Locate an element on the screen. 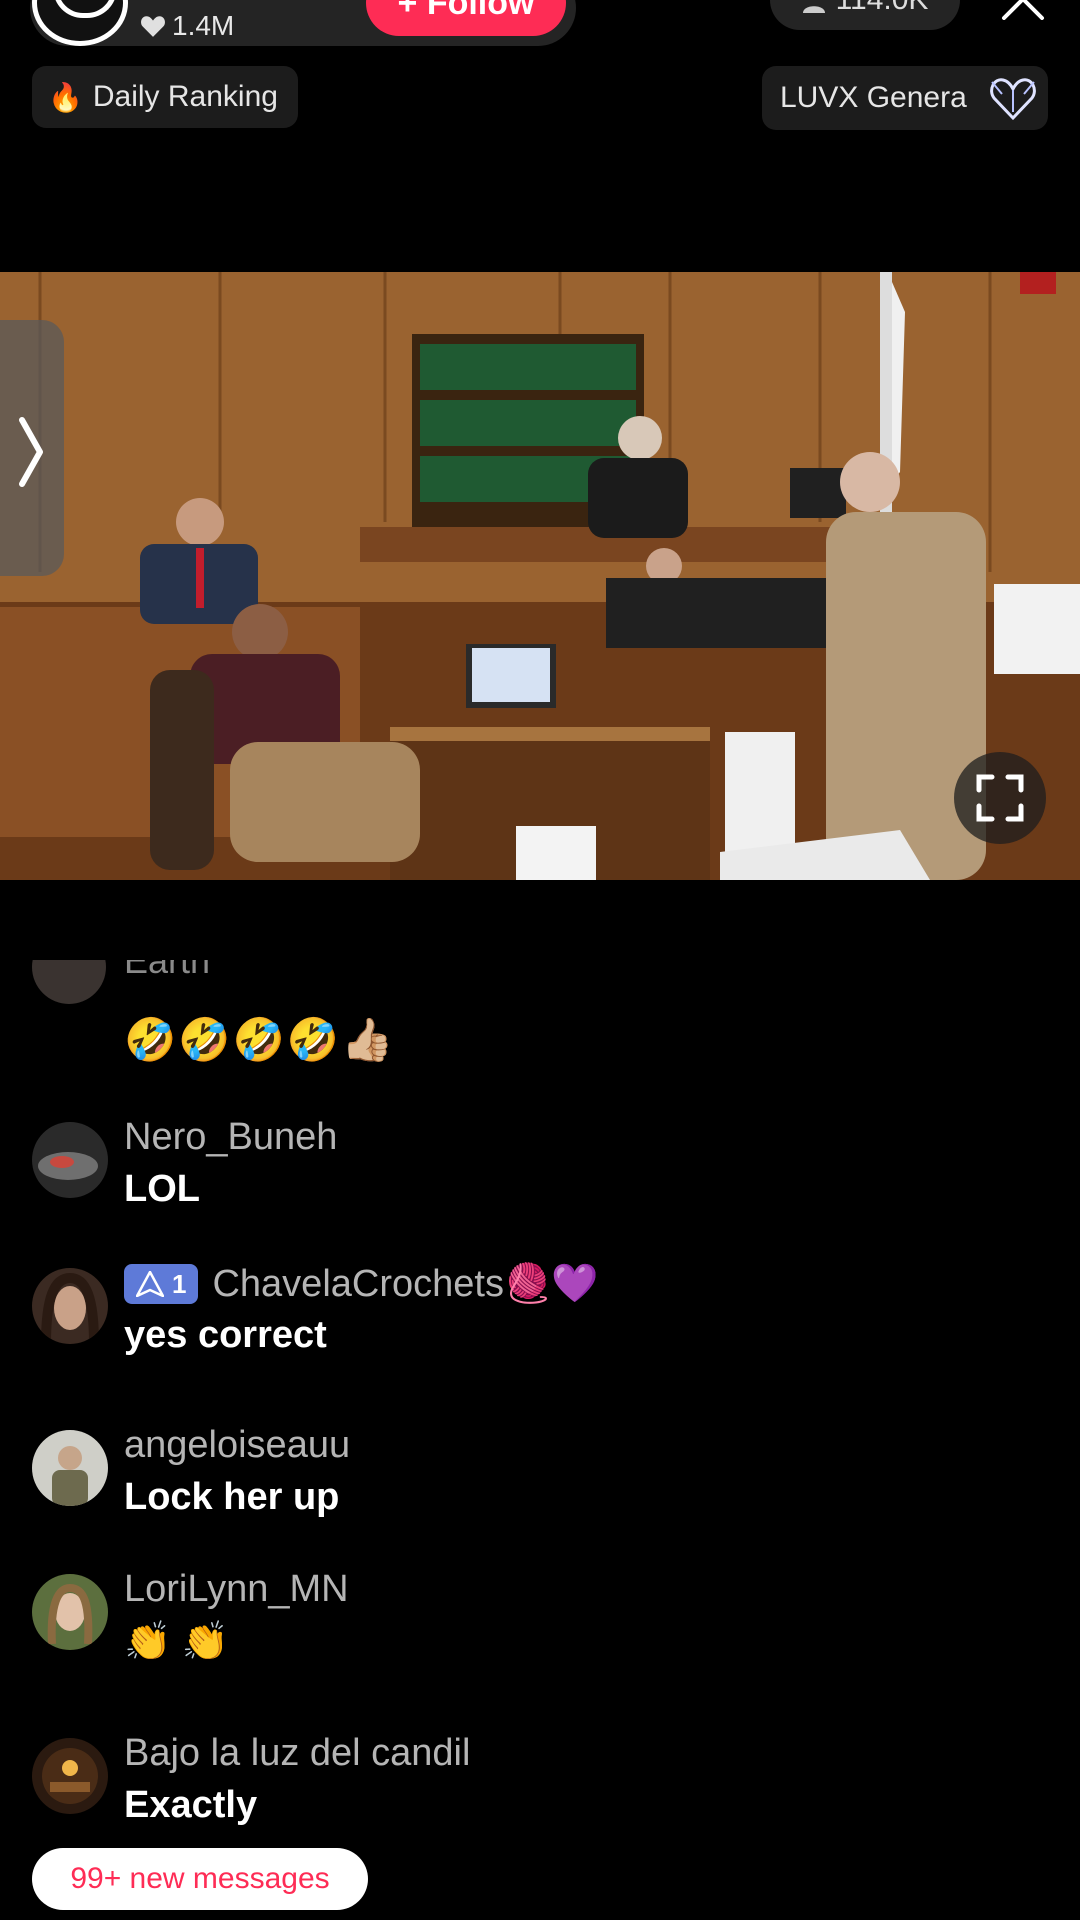 The height and width of the screenshot is (1920, 1080). person-icon is located at coordinates (813, 9).